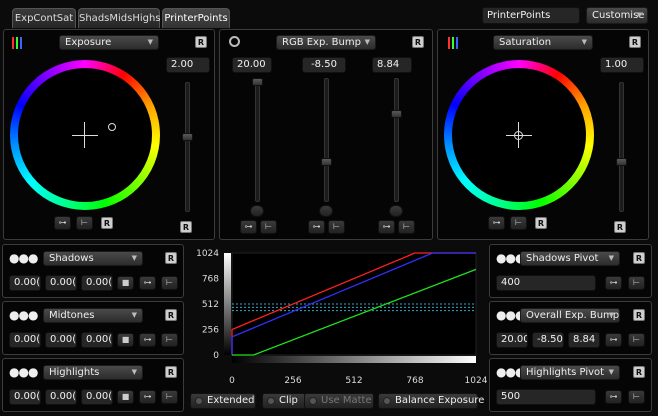 The image size is (658, 416). Describe the element at coordinates (396, 140) in the screenshot. I see `blue-slider` at that location.